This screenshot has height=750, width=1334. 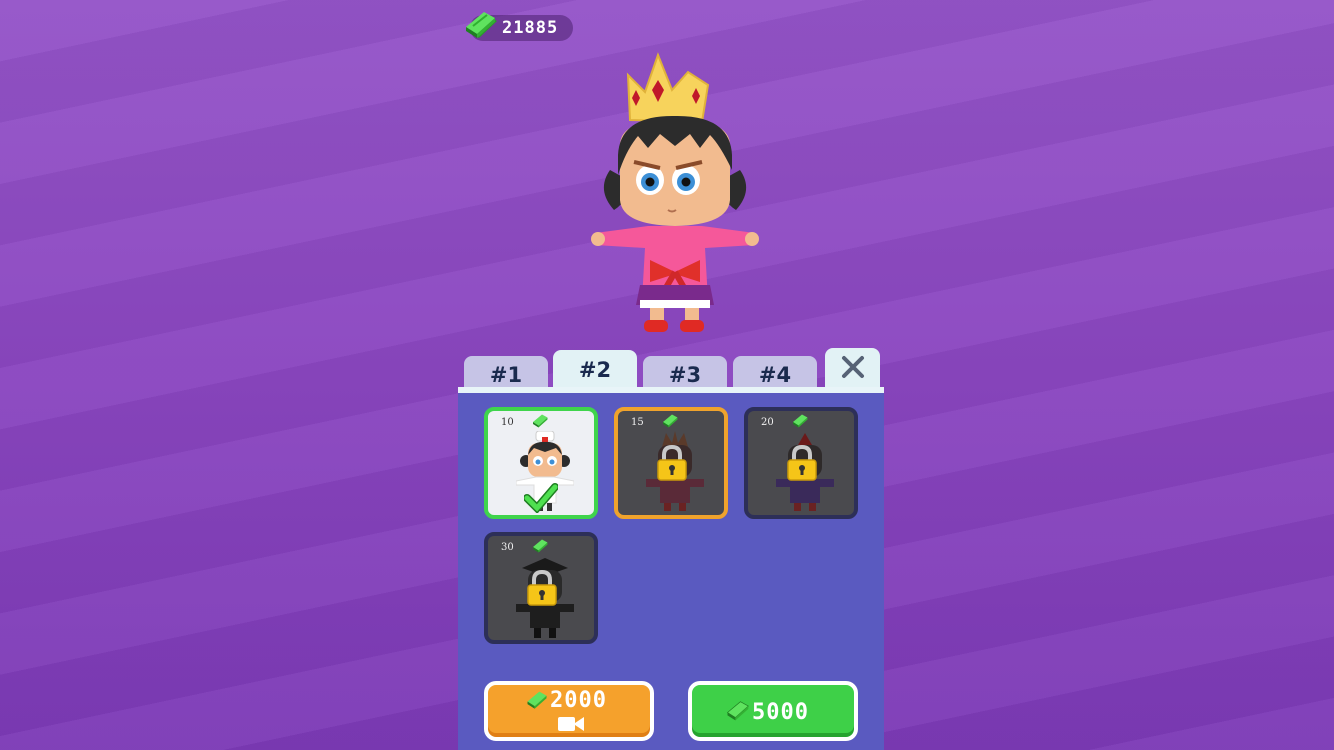 I want to click on item-price: 15, so click(x=637, y=422).